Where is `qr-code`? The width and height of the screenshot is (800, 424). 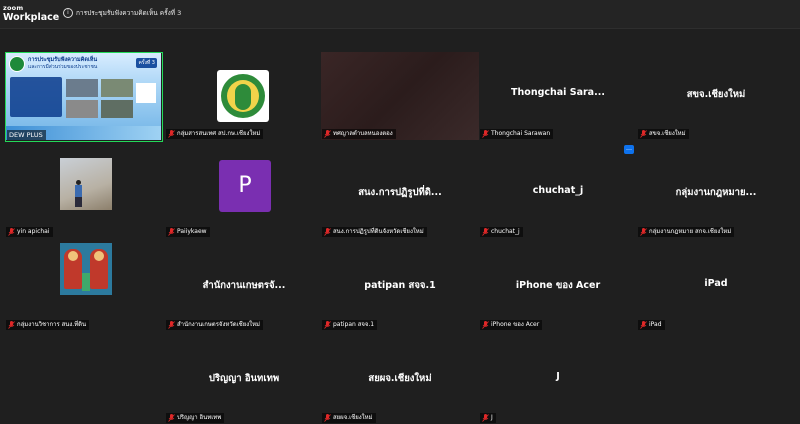 qr-code is located at coordinates (146, 93).